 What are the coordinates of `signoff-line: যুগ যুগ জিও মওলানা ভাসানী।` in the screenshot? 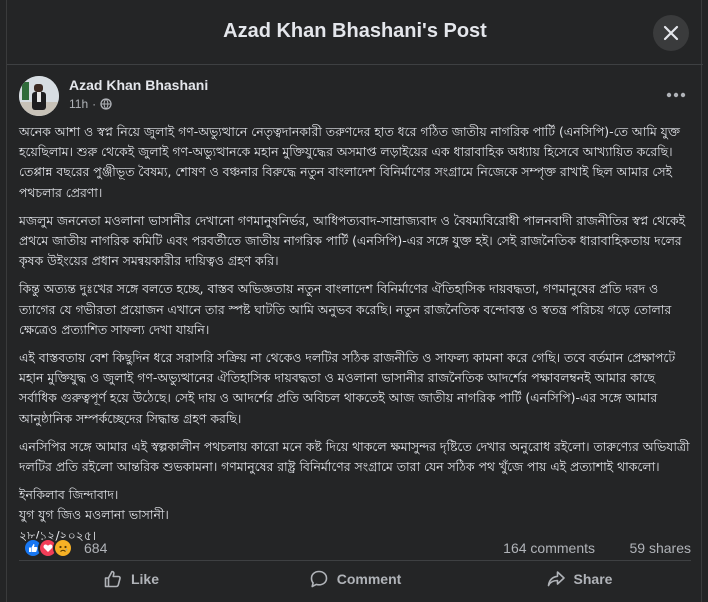 It's located at (94, 515).